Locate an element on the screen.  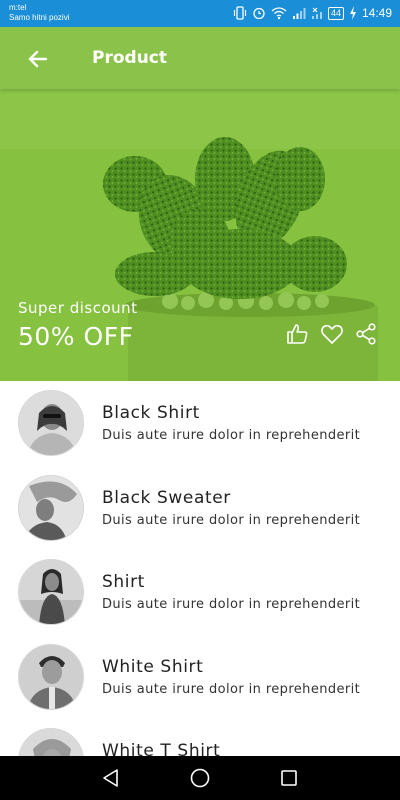
like-button is located at coordinates (298, 334).